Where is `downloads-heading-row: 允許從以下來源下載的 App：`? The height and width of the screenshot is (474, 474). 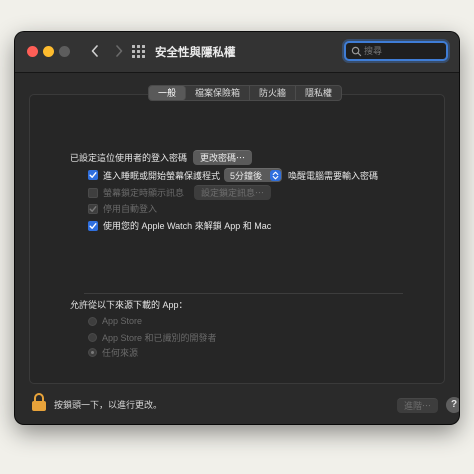 downloads-heading-row: 允許從以下來源下載的 App： is located at coordinates (129, 304).